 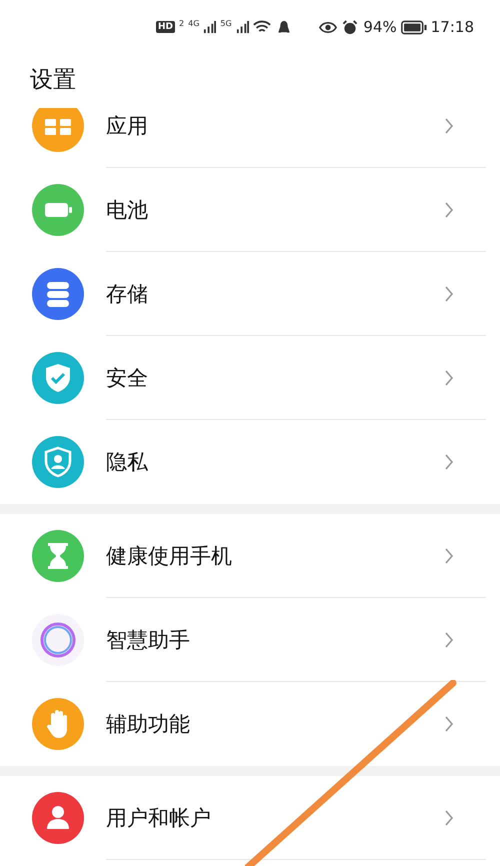 I want to click on storage-icon, so click(x=58, y=294).